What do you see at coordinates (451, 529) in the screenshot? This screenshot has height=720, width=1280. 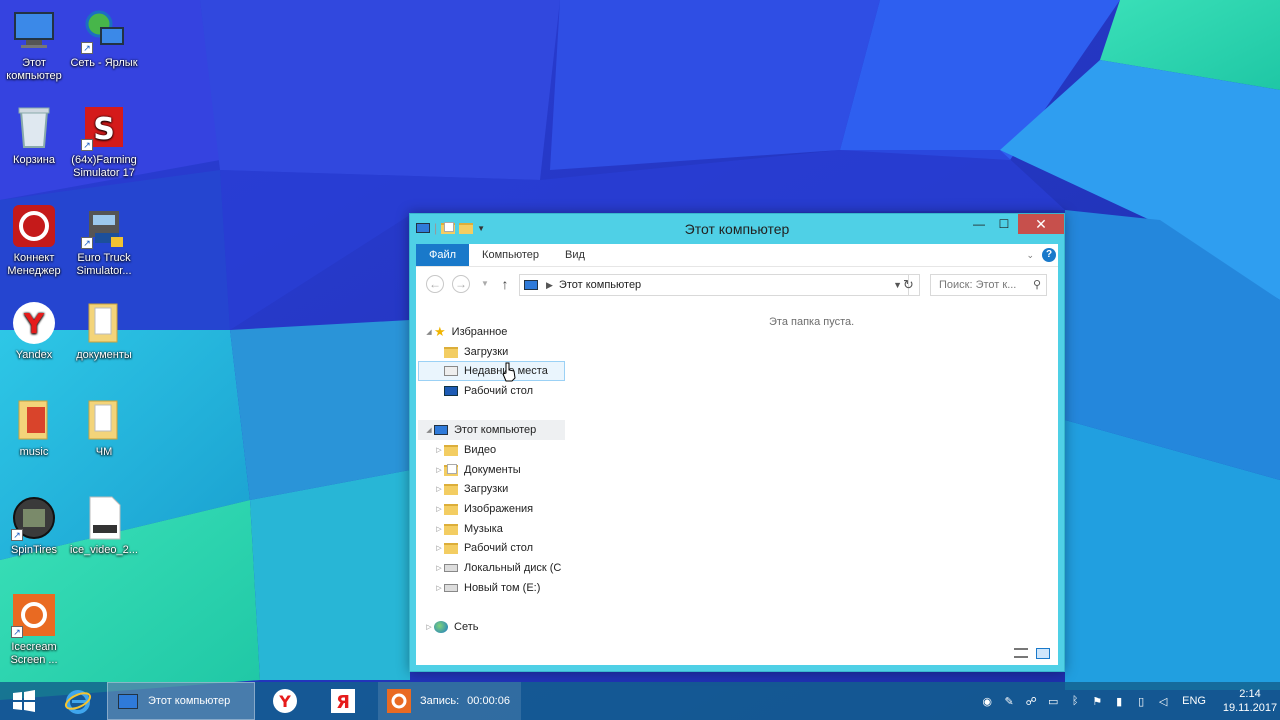 I see `music-folder-icon` at bounding box center [451, 529].